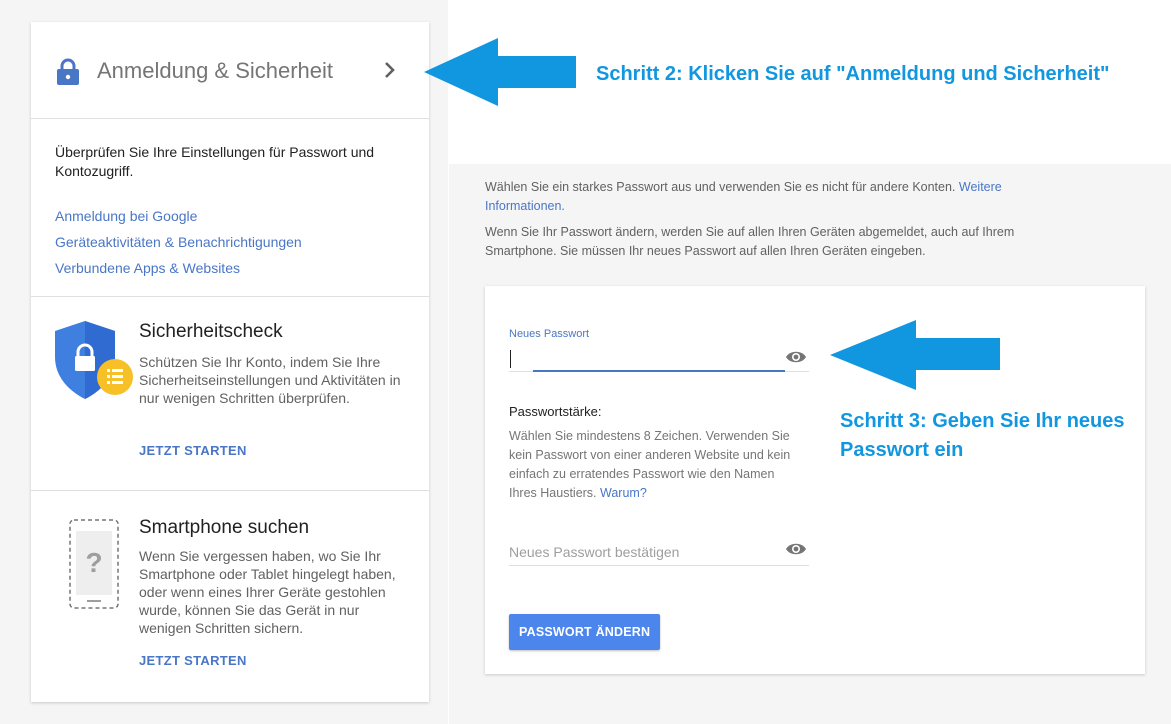  I want to click on security-check-title: Sicherheitscheck, so click(211, 331).